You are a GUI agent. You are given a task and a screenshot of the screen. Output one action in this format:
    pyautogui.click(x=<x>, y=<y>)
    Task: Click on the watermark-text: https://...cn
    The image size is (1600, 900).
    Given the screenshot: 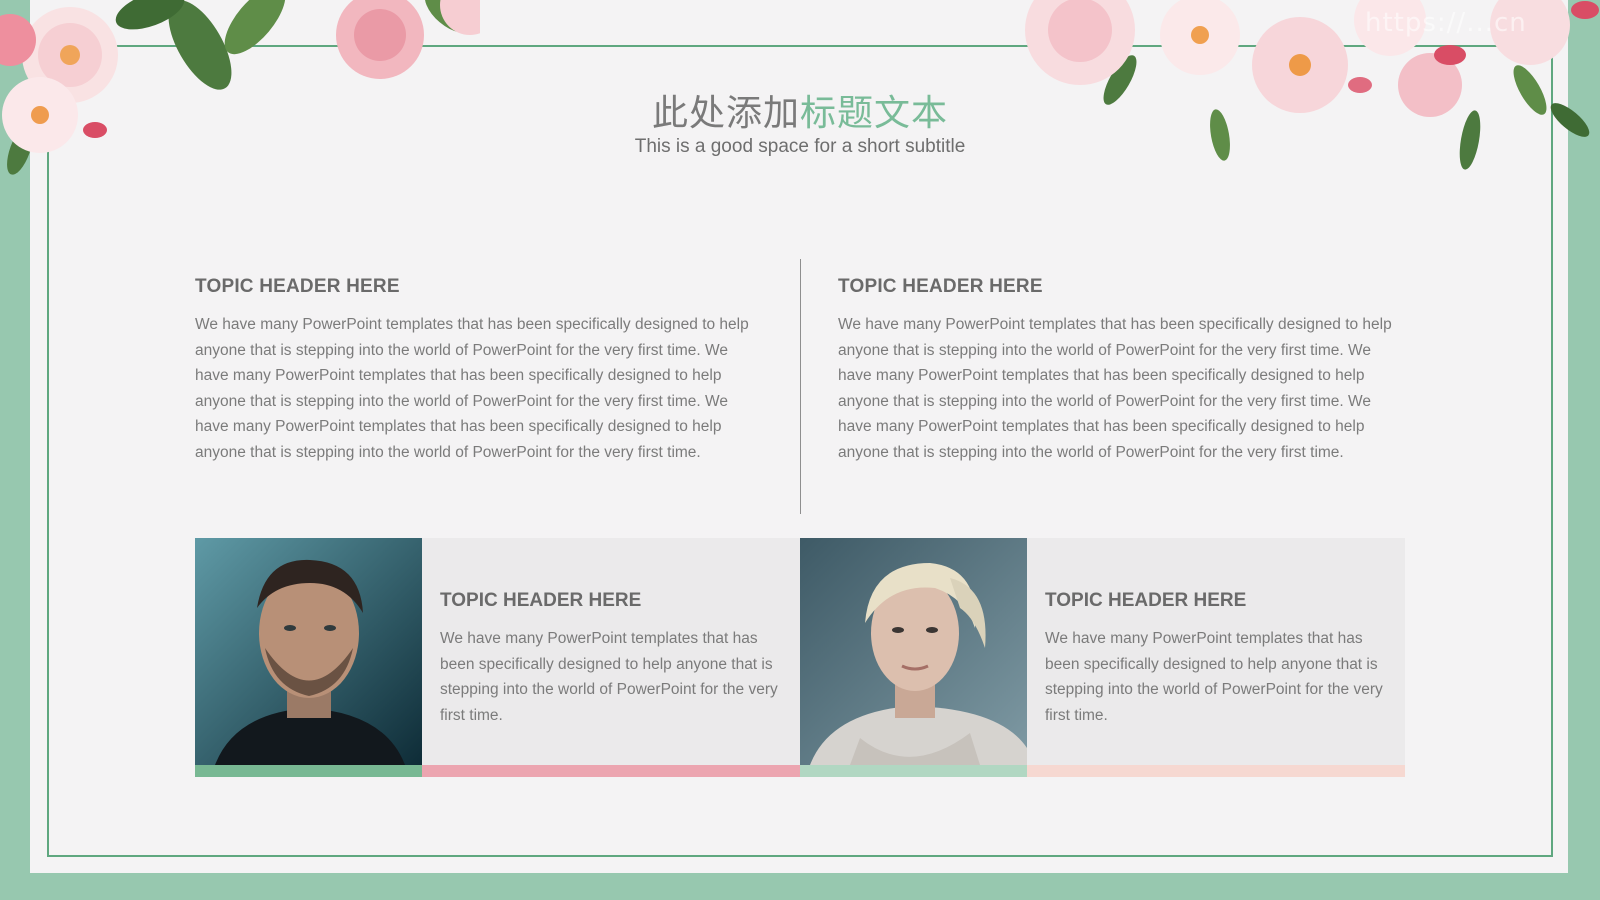 What is the action you would take?
    pyautogui.click(x=1446, y=23)
    